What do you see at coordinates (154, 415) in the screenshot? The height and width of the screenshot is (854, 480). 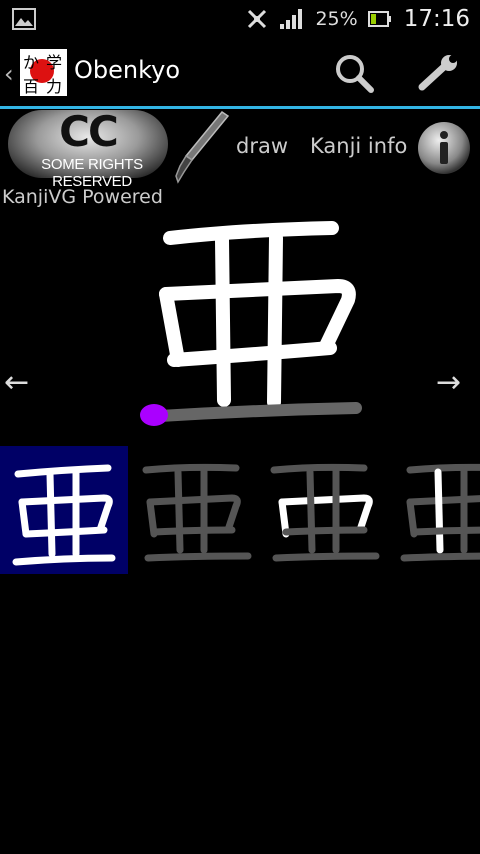 I see `stroke-start-marker` at bounding box center [154, 415].